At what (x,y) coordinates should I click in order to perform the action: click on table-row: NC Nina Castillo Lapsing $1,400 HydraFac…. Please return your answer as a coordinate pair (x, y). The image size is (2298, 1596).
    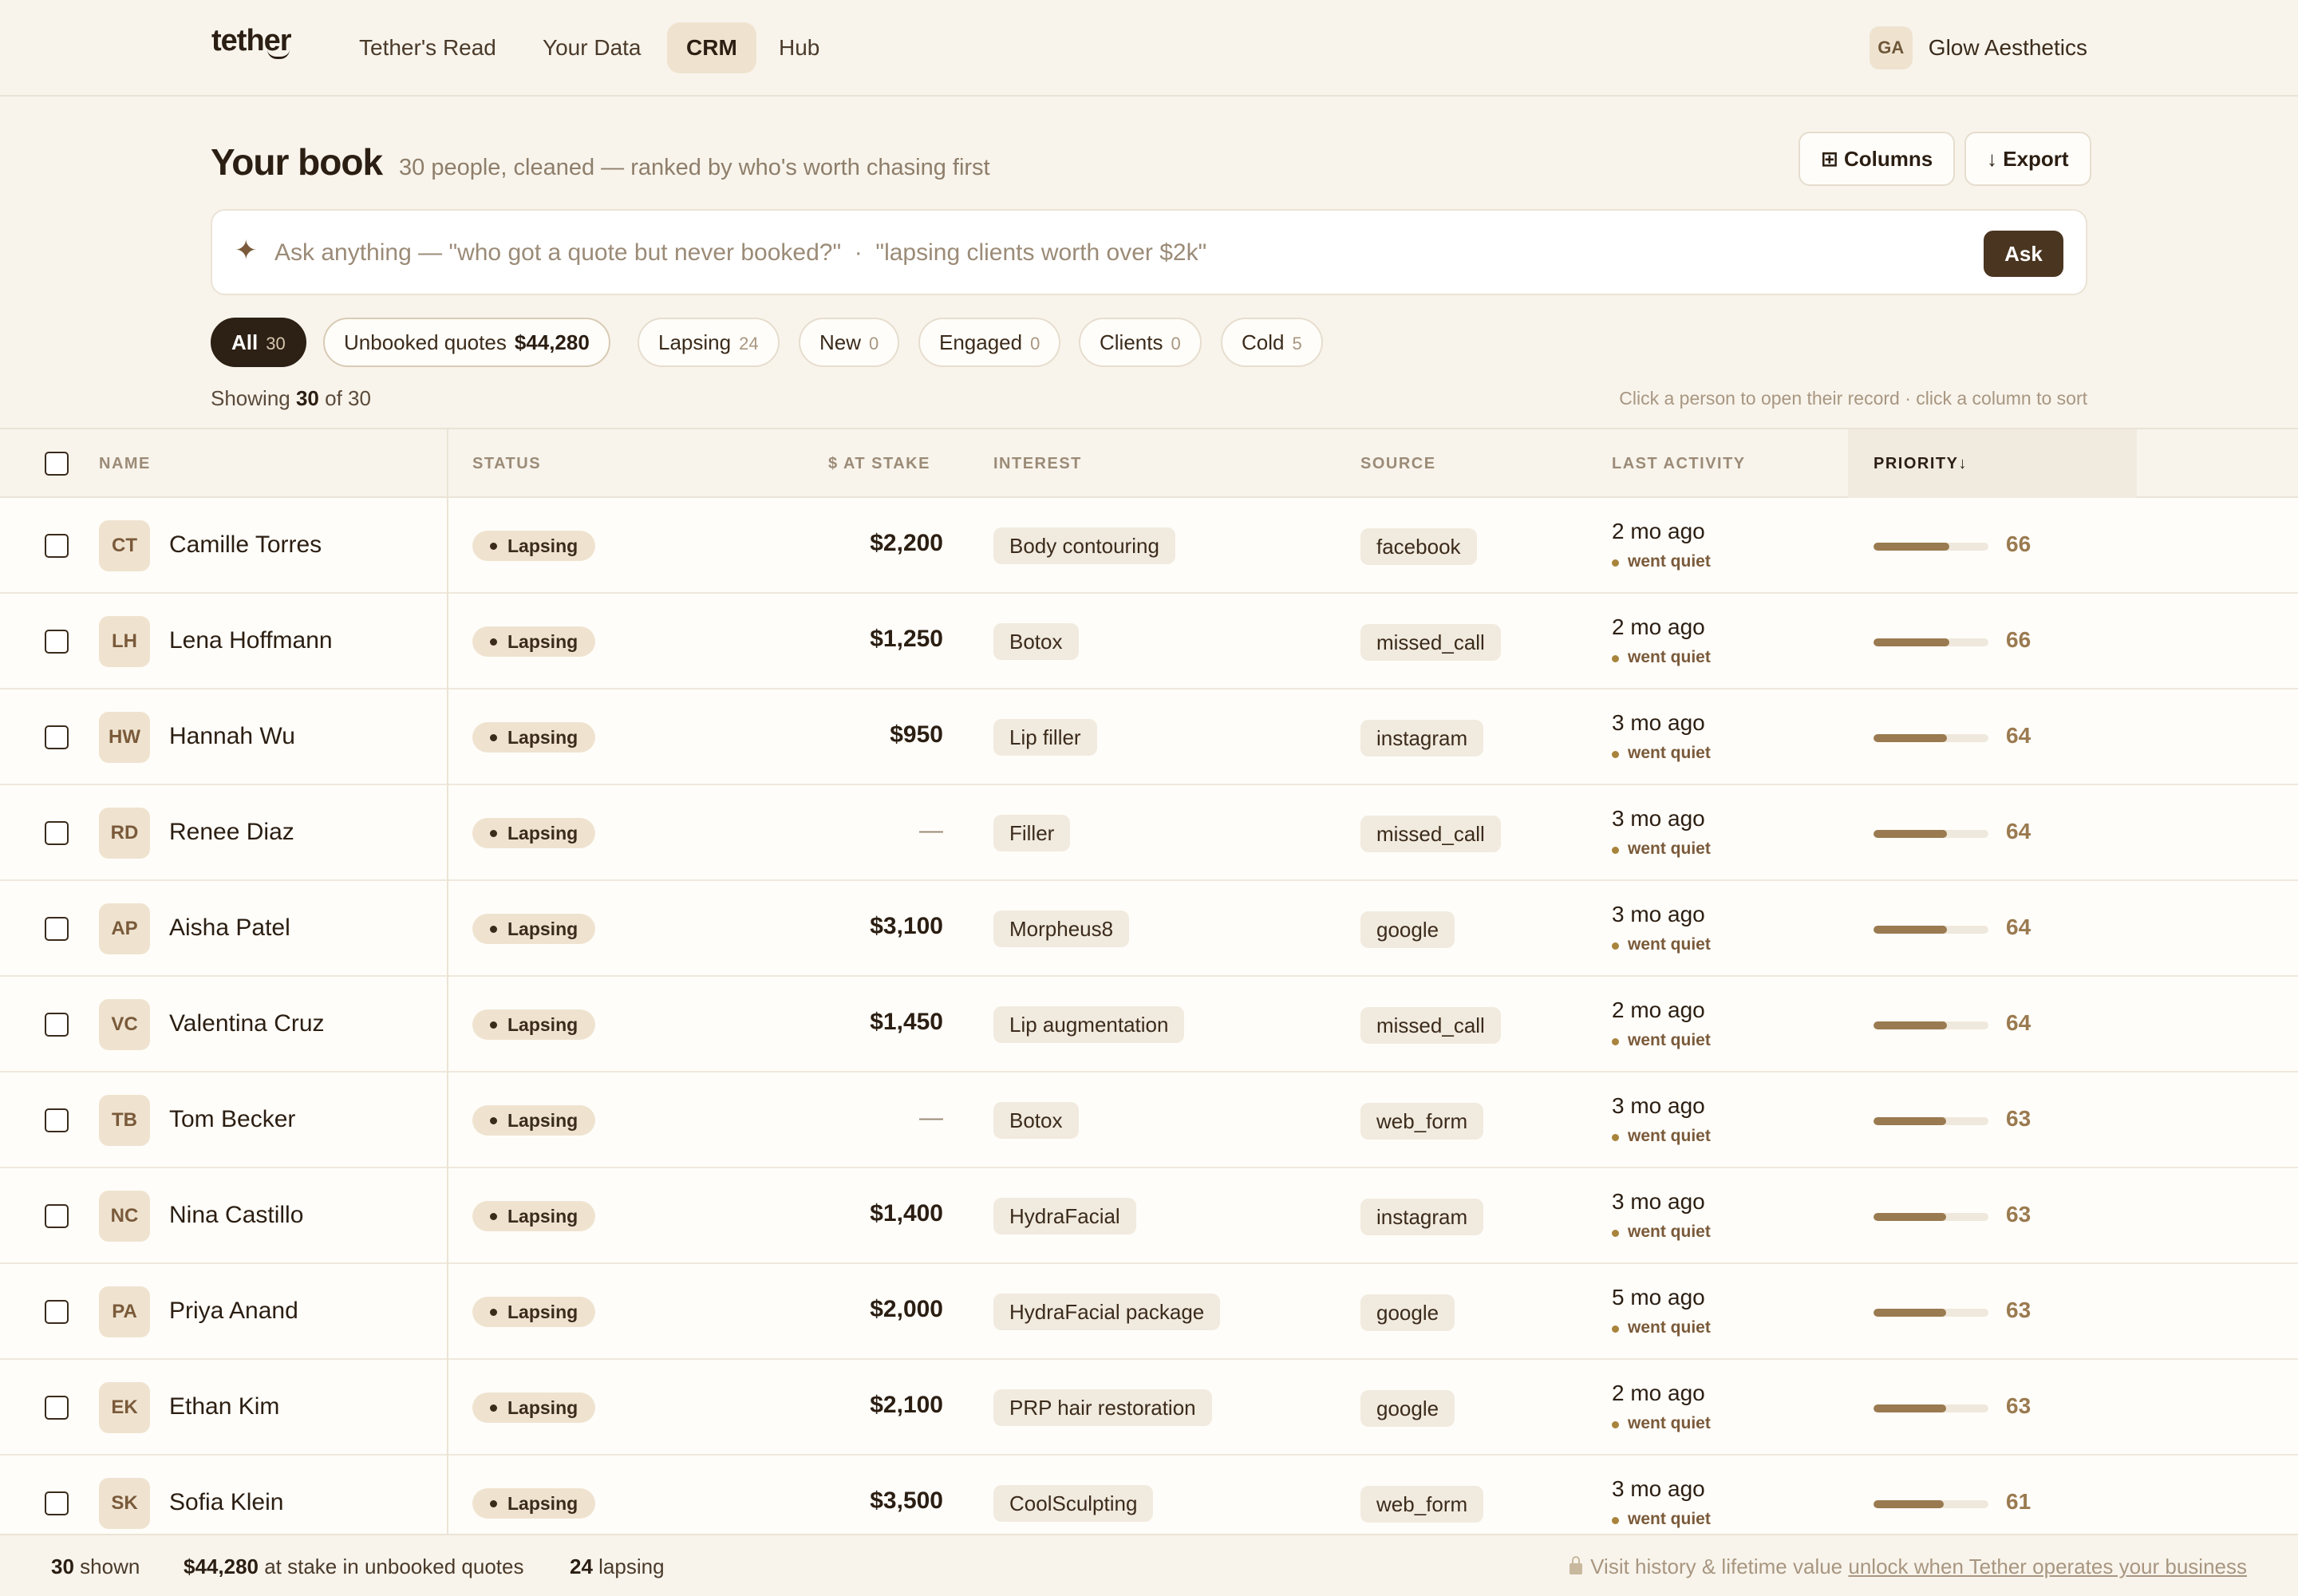
    Looking at the image, I should click on (1149, 1216).